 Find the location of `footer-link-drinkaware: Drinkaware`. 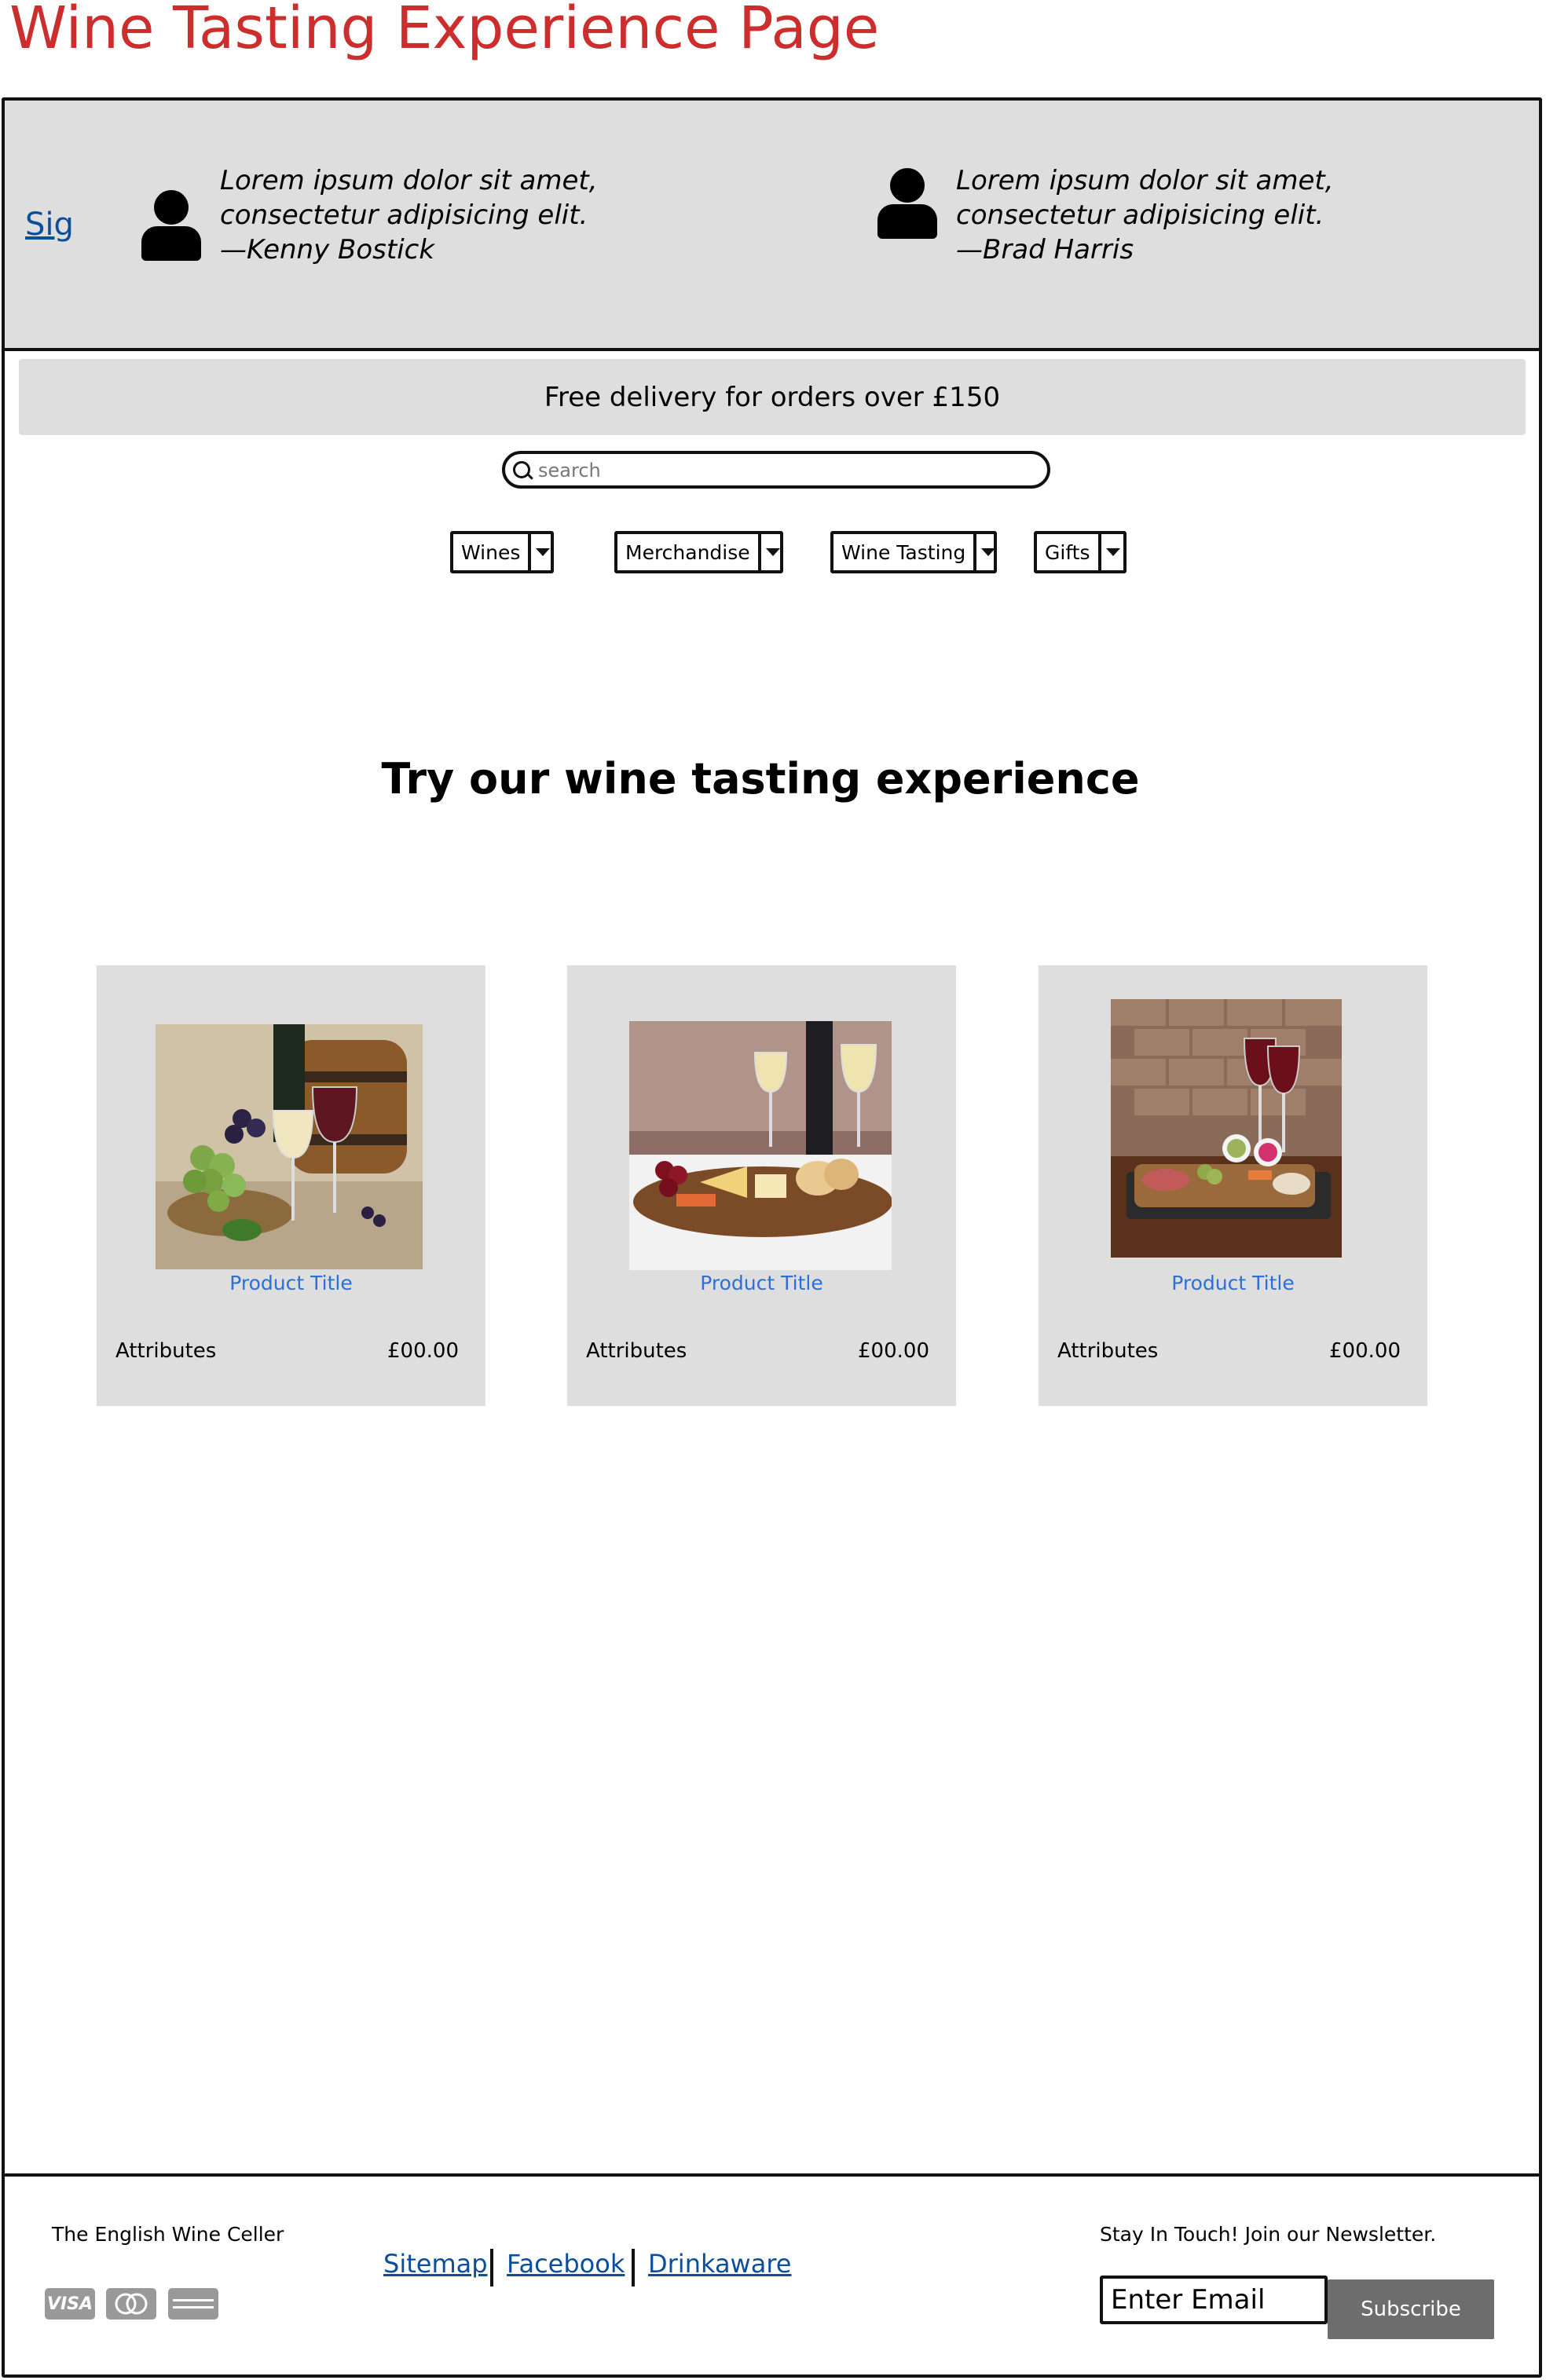

footer-link-drinkaware: Drinkaware is located at coordinates (719, 2264).